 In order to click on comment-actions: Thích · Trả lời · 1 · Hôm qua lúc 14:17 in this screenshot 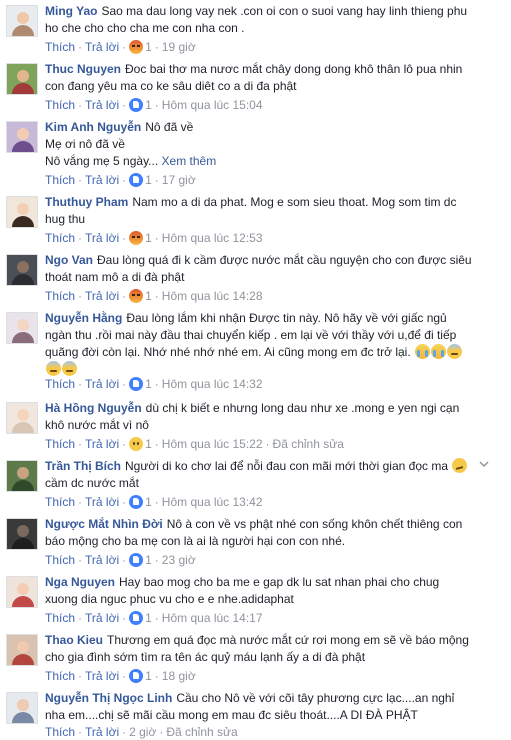, I will do `click(154, 618)`.